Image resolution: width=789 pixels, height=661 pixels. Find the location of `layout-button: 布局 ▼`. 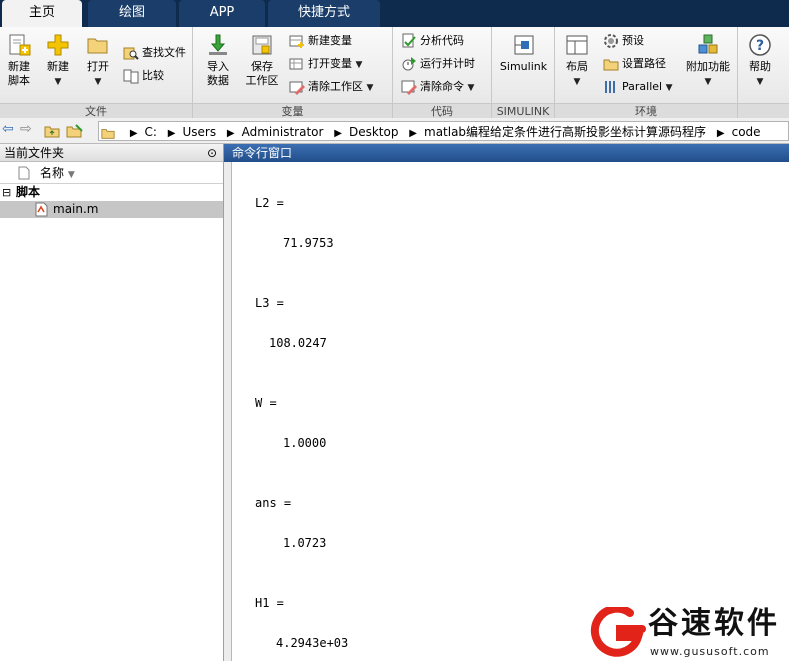

layout-button: 布局 ▼ is located at coordinates (577, 61).